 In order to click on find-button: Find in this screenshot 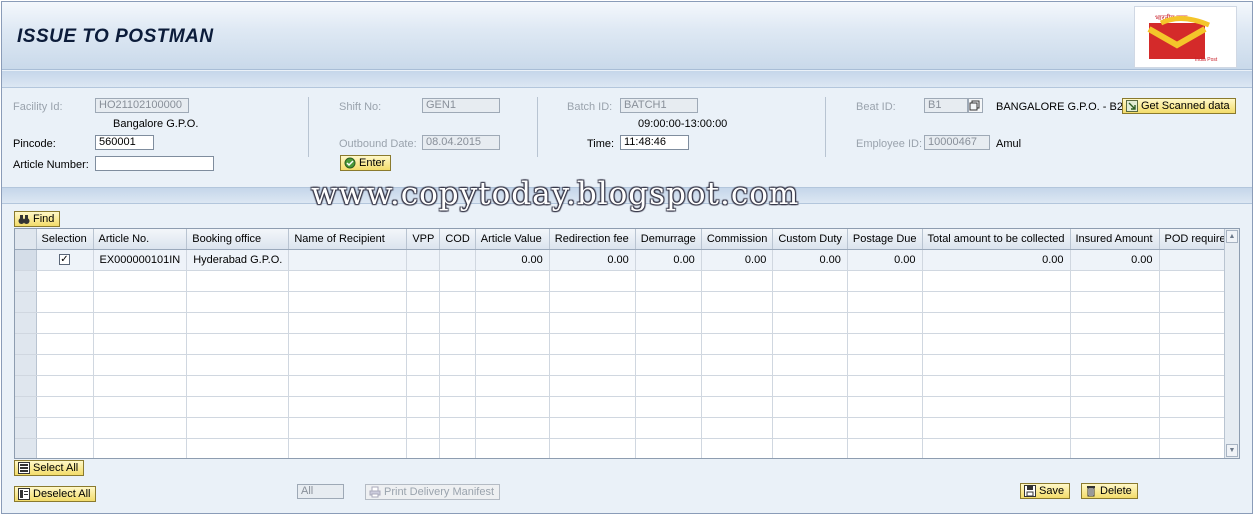, I will do `click(37, 219)`.